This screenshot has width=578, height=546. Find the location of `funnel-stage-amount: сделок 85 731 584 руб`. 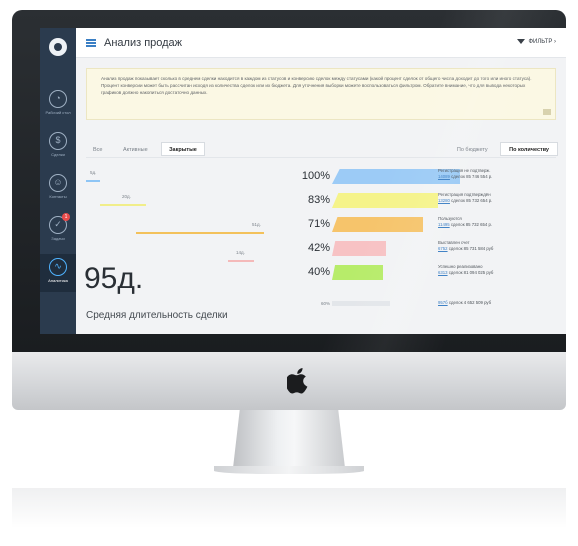

funnel-stage-amount: сделок 85 731 584 руб is located at coordinates (471, 248).